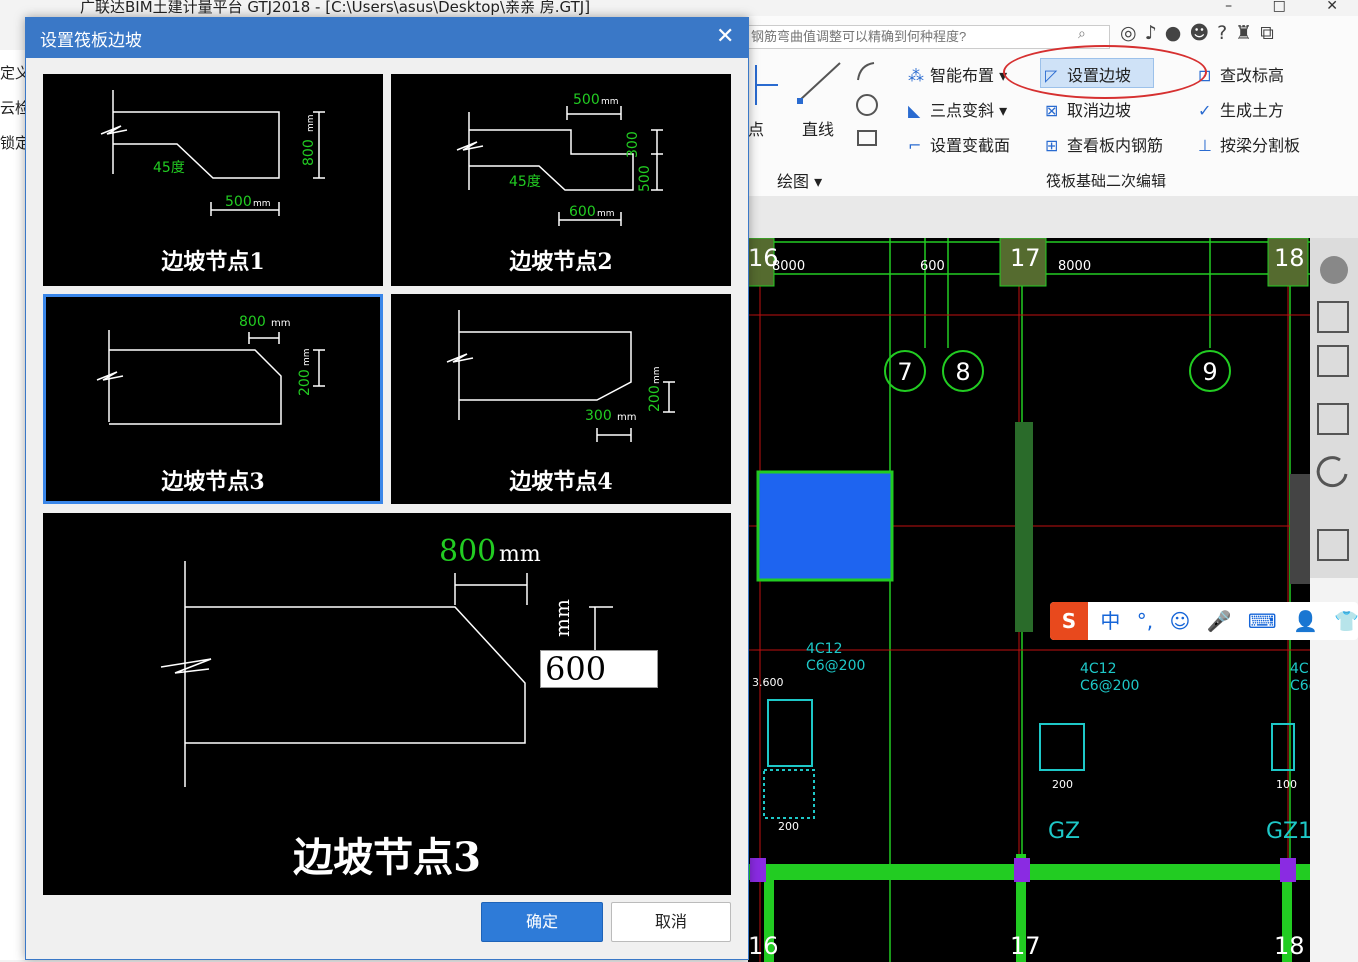 The image size is (1358, 962). What do you see at coordinates (1333, 545) in the screenshot?
I see `grid-settings-icon` at bounding box center [1333, 545].